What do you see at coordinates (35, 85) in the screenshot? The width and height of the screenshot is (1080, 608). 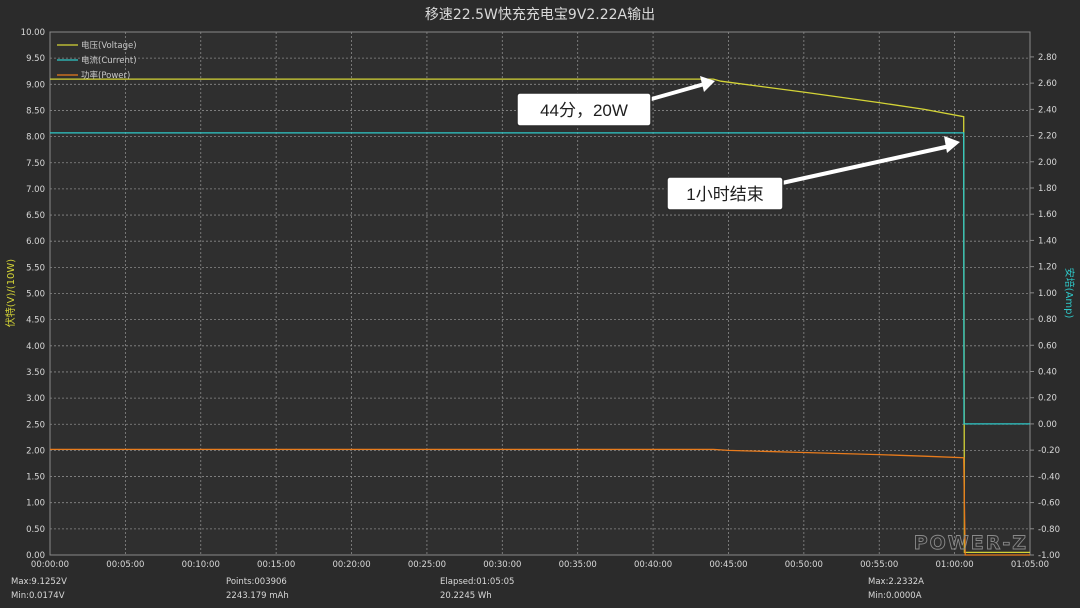 I see `y-left-tick-label: 9.00` at bounding box center [35, 85].